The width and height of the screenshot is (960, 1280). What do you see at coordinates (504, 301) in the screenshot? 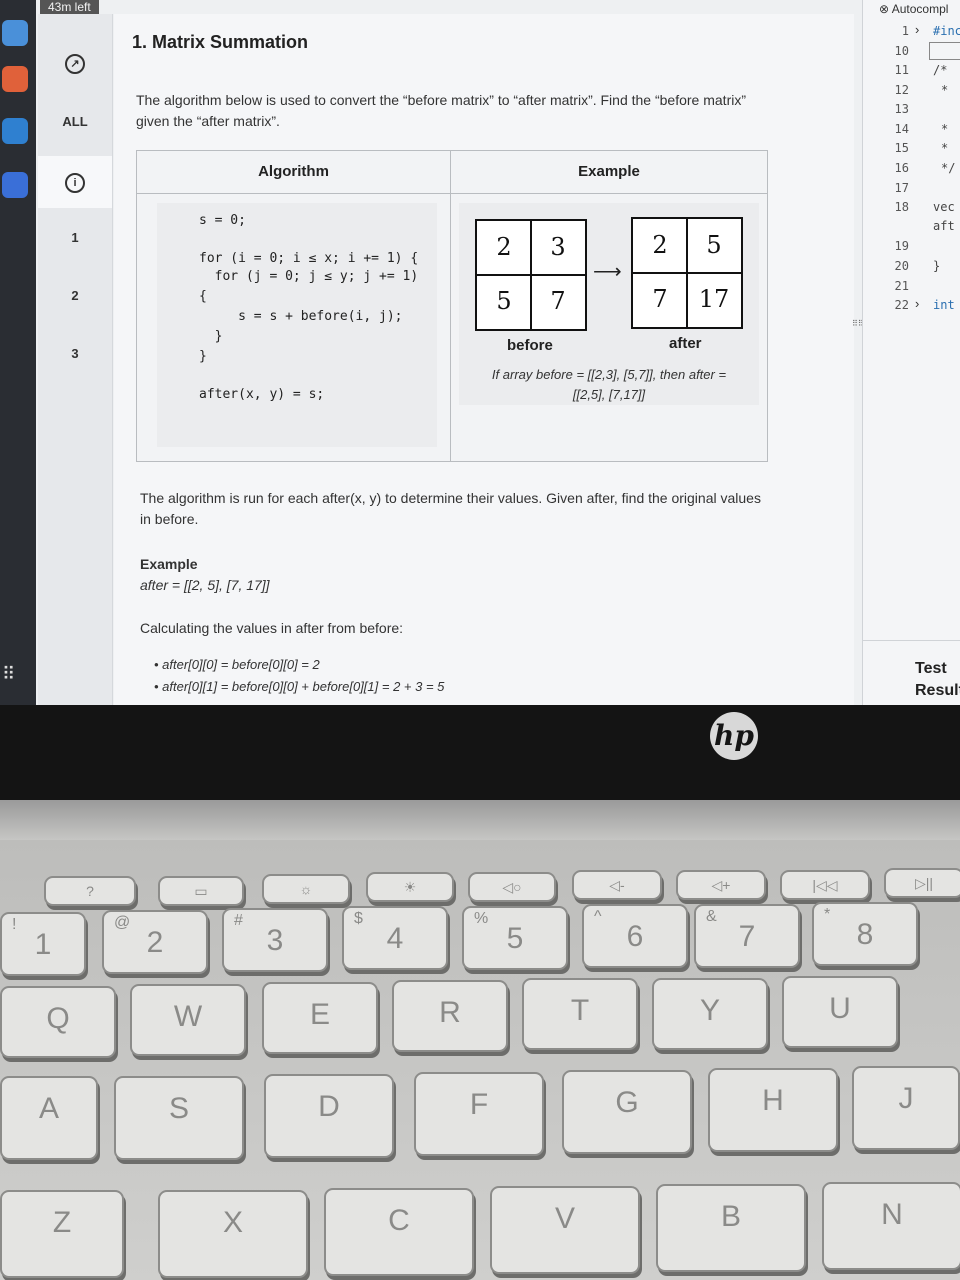
I see `matrix-cell: 5` at bounding box center [504, 301].